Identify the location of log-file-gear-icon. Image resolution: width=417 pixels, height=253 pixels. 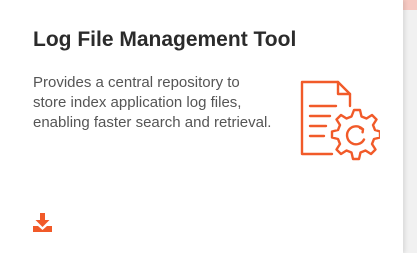
(340, 120).